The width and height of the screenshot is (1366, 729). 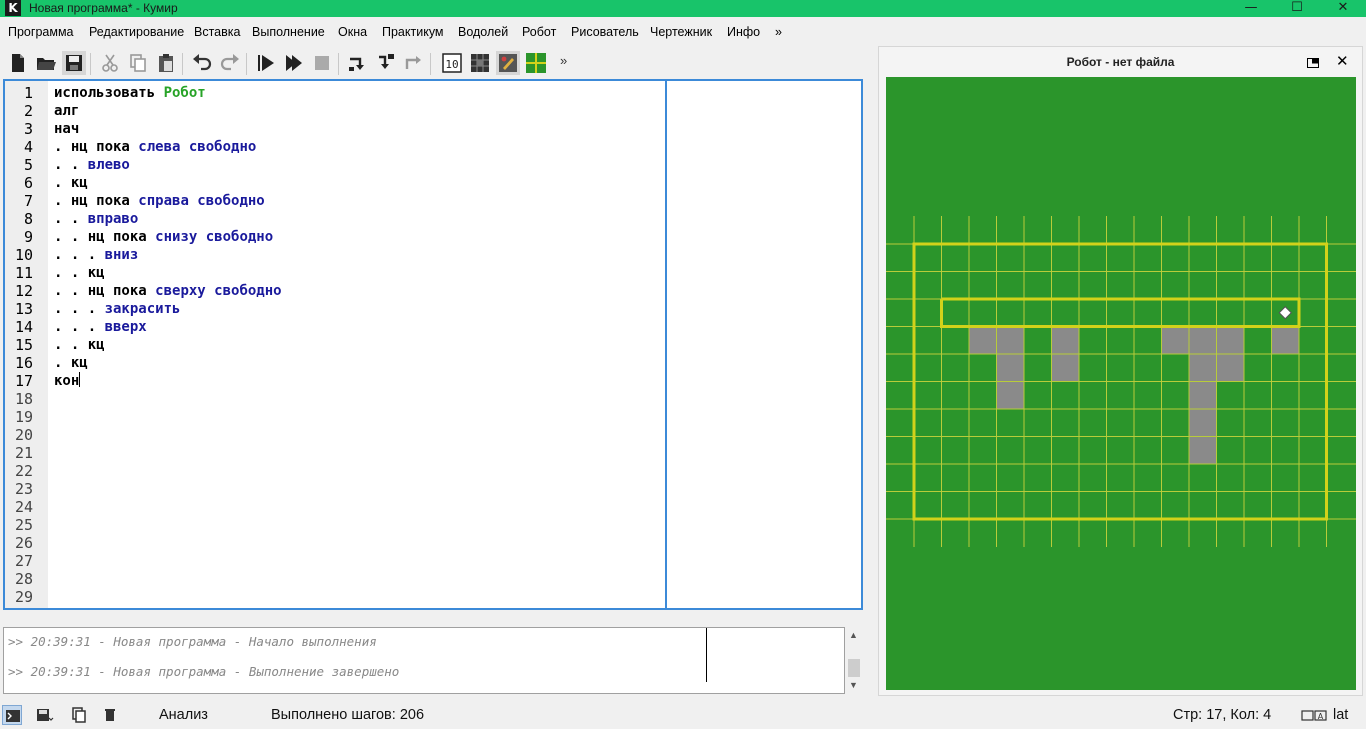 I want to click on menu-edit: Редактирование, so click(x=136, y=32).